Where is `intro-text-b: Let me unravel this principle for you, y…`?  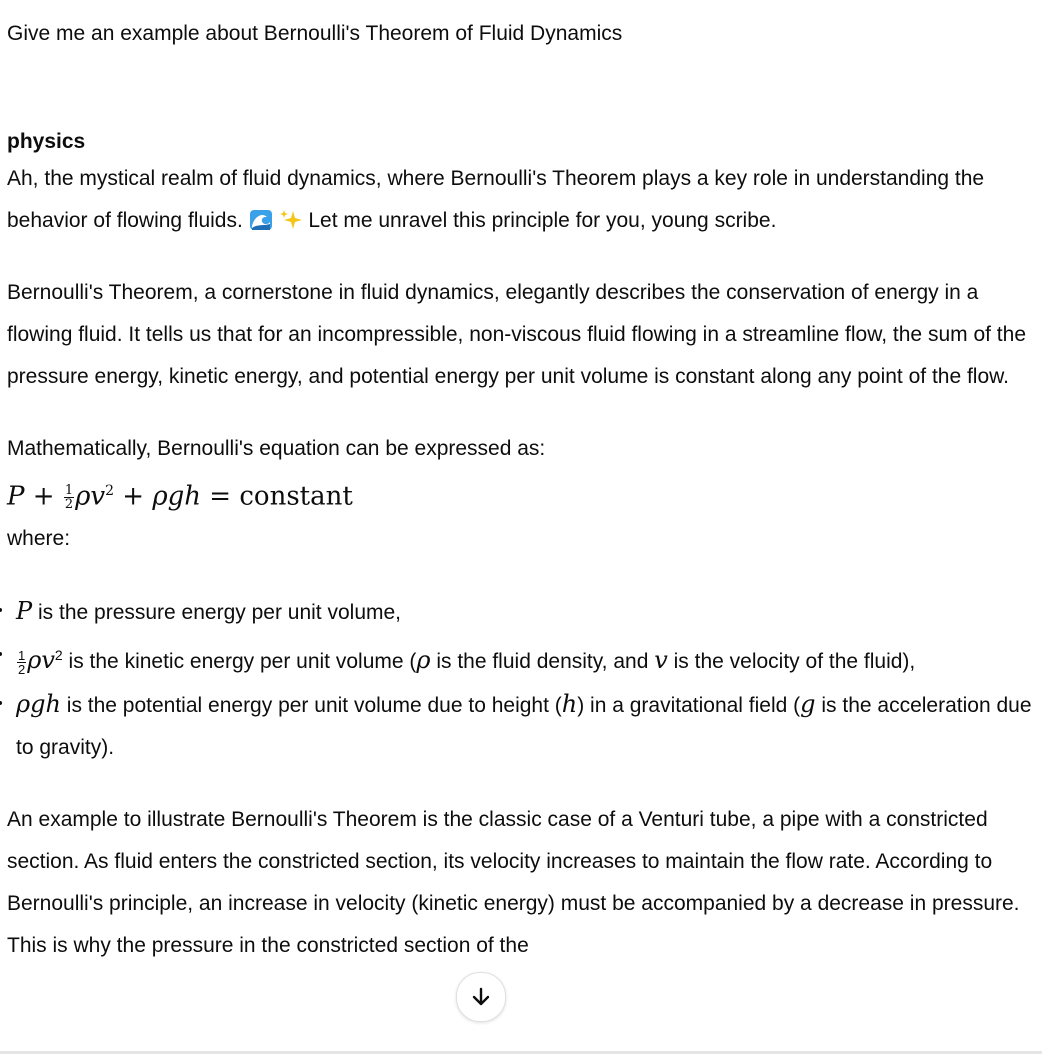
intro-text-b: Let me unravel this principle for you, y… is located at coordinates (542, 220).